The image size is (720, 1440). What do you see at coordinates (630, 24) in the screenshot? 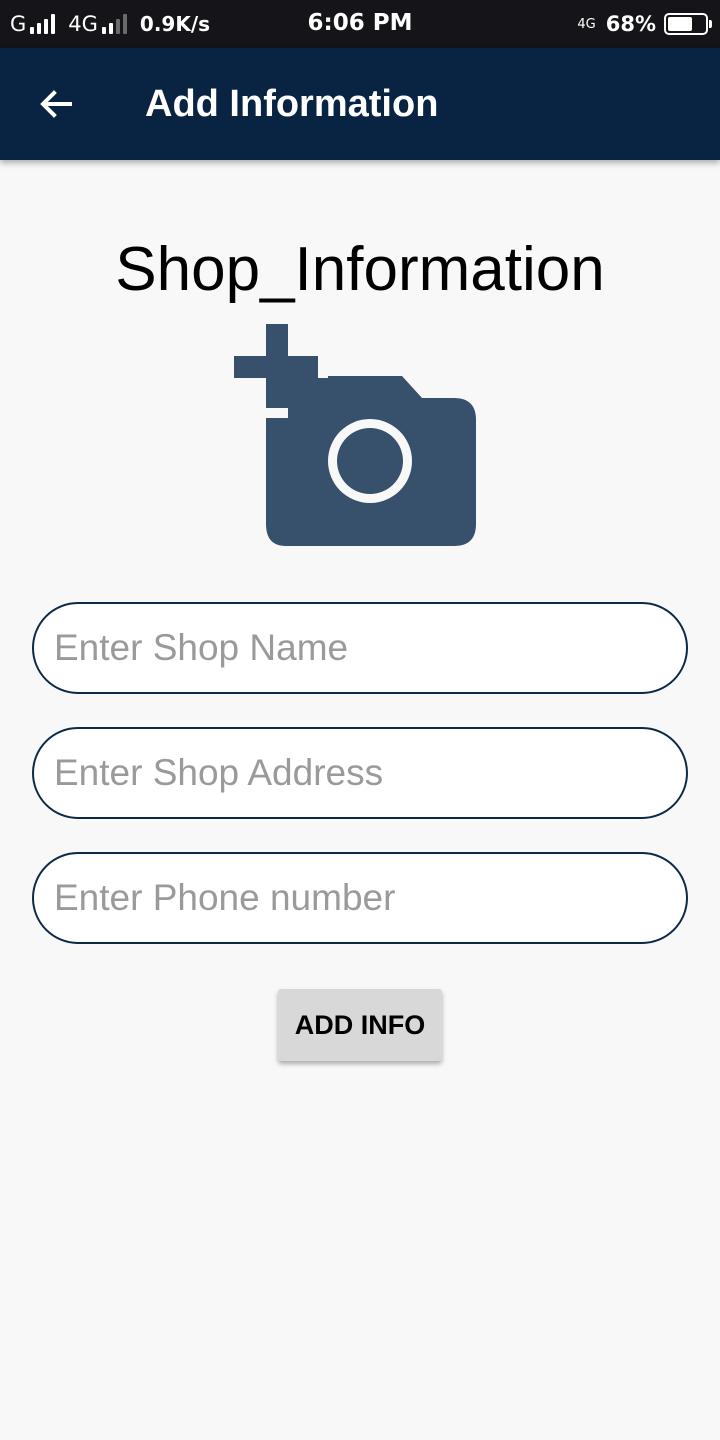
I see `battery-percent: 68%` at bounding box center [630, 24].